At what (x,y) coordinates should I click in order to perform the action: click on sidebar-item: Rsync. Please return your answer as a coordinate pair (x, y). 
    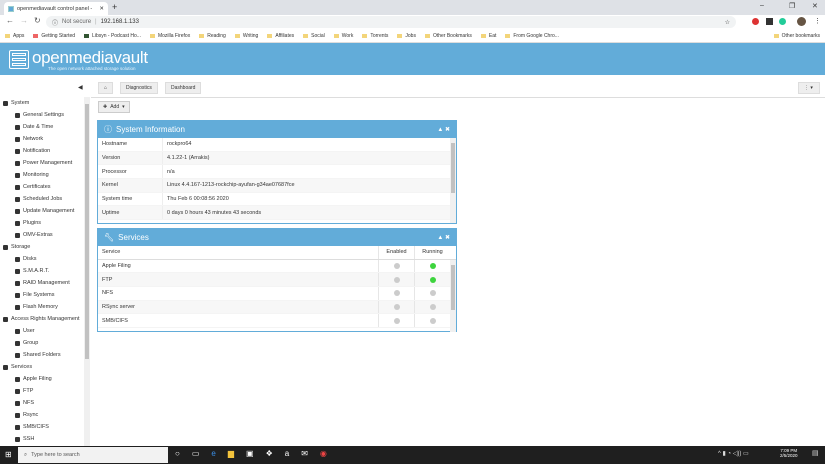
    Looking at the image, I should click on (44, 415).